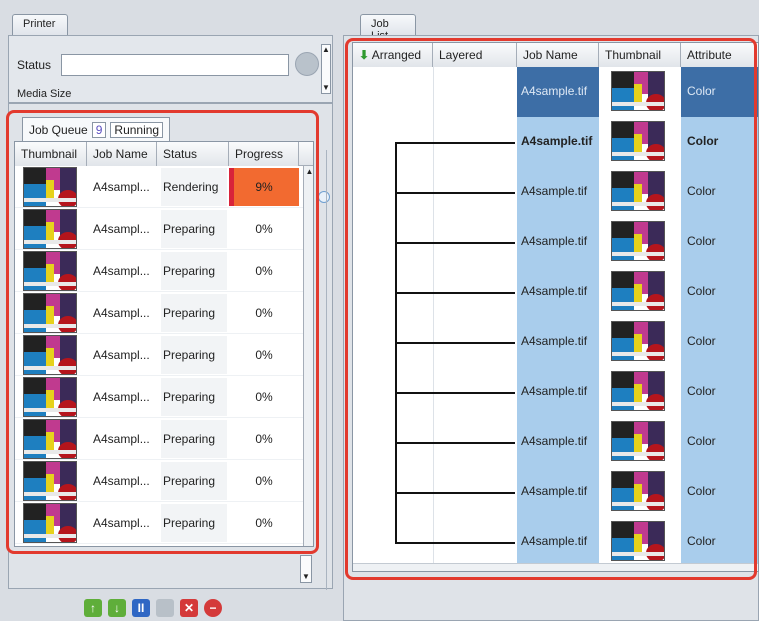 The image size is (759, 621). Describe the element at coordinates (393, 55) in the screenshot. I see `joblist-col-arranged: ⬇ Arranged` at that location.